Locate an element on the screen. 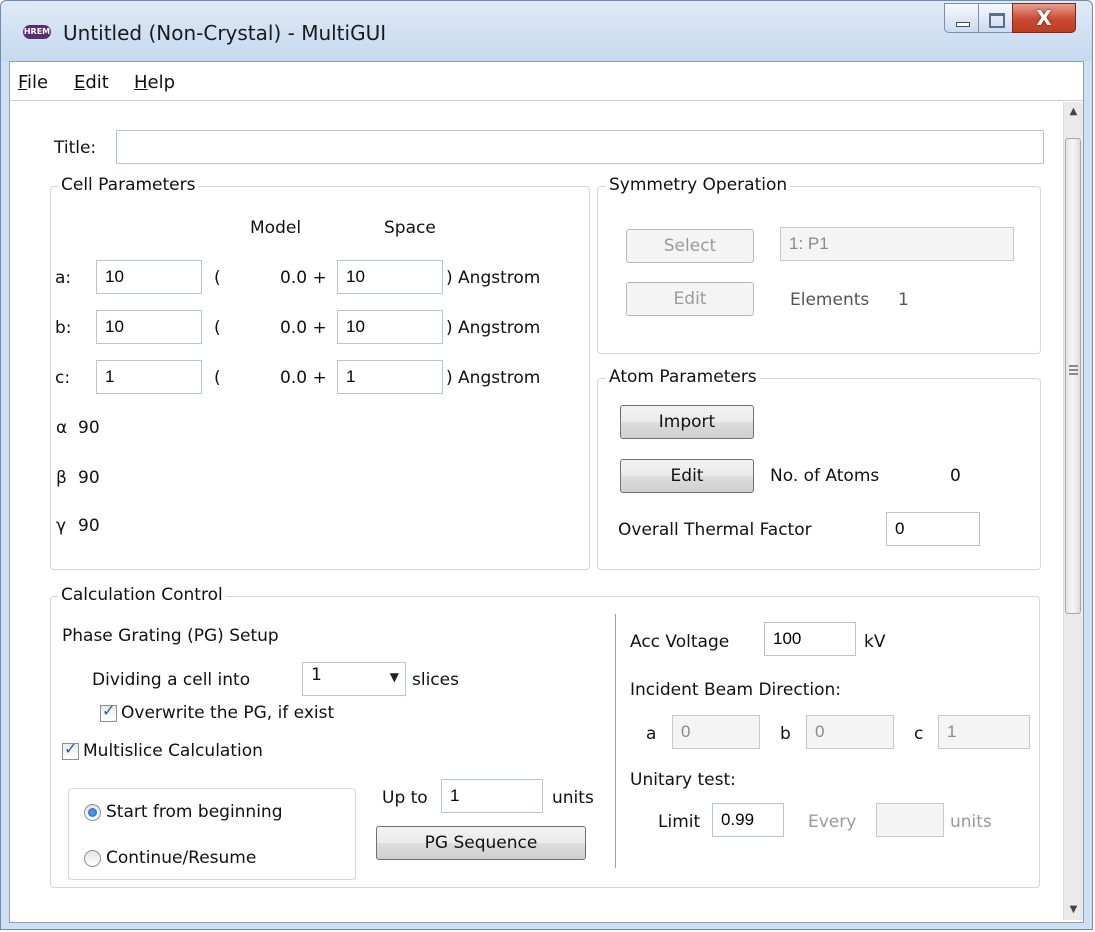  symmetry-edit-button: Edit is located at coordinates (690, 299).